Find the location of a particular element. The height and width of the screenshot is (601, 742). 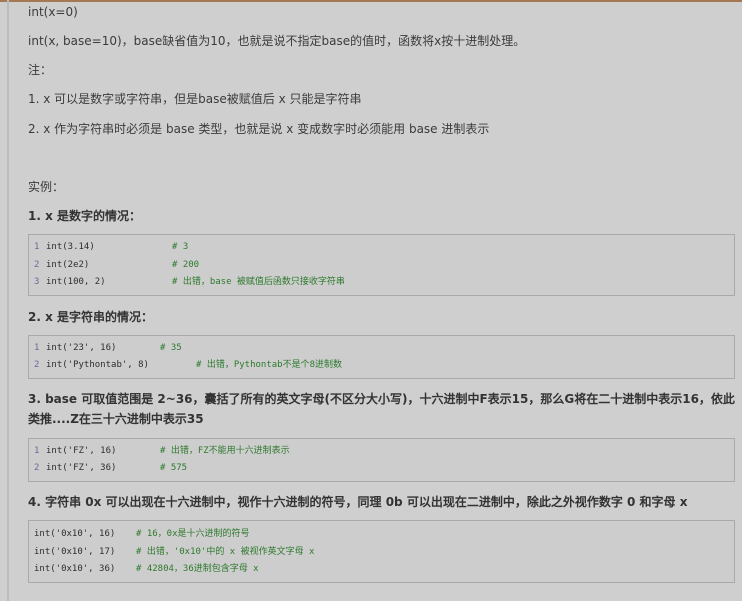

code-text: int('FZ', 36) is located at coordinates (81, 468).